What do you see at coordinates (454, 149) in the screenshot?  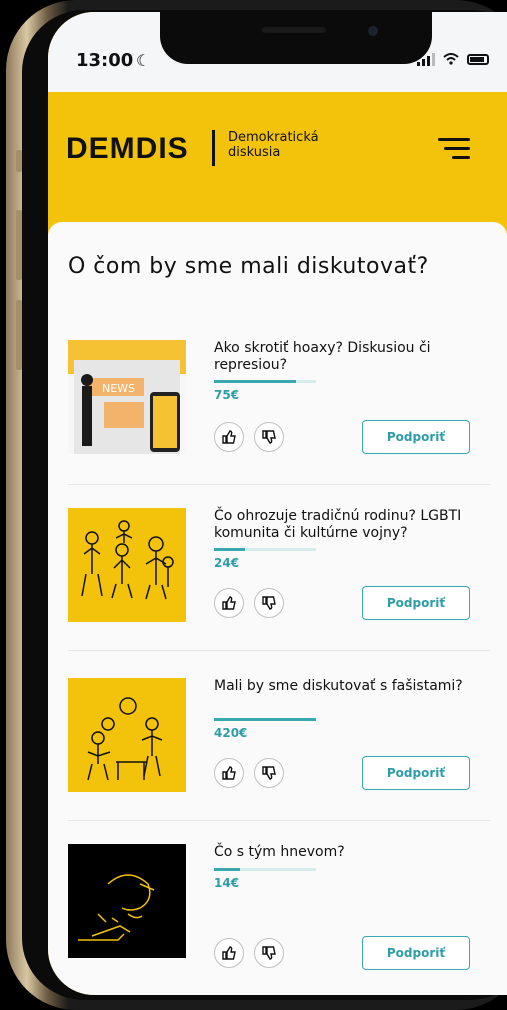 I see `hamburger-menu-icon` at bounding box center [454, 149].